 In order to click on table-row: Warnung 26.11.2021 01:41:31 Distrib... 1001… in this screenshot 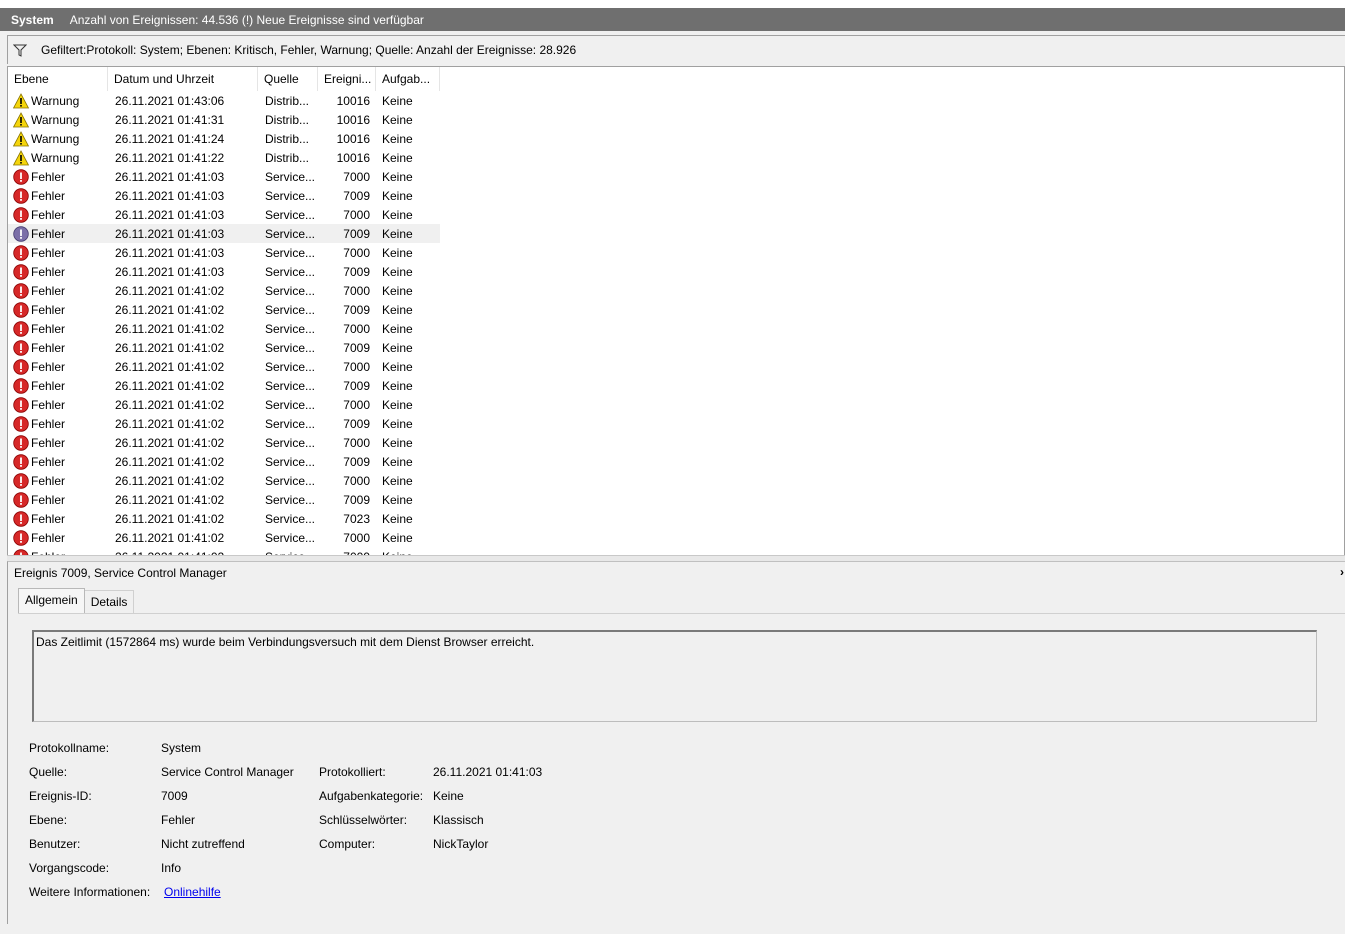, I will do `click(224, 119)`.